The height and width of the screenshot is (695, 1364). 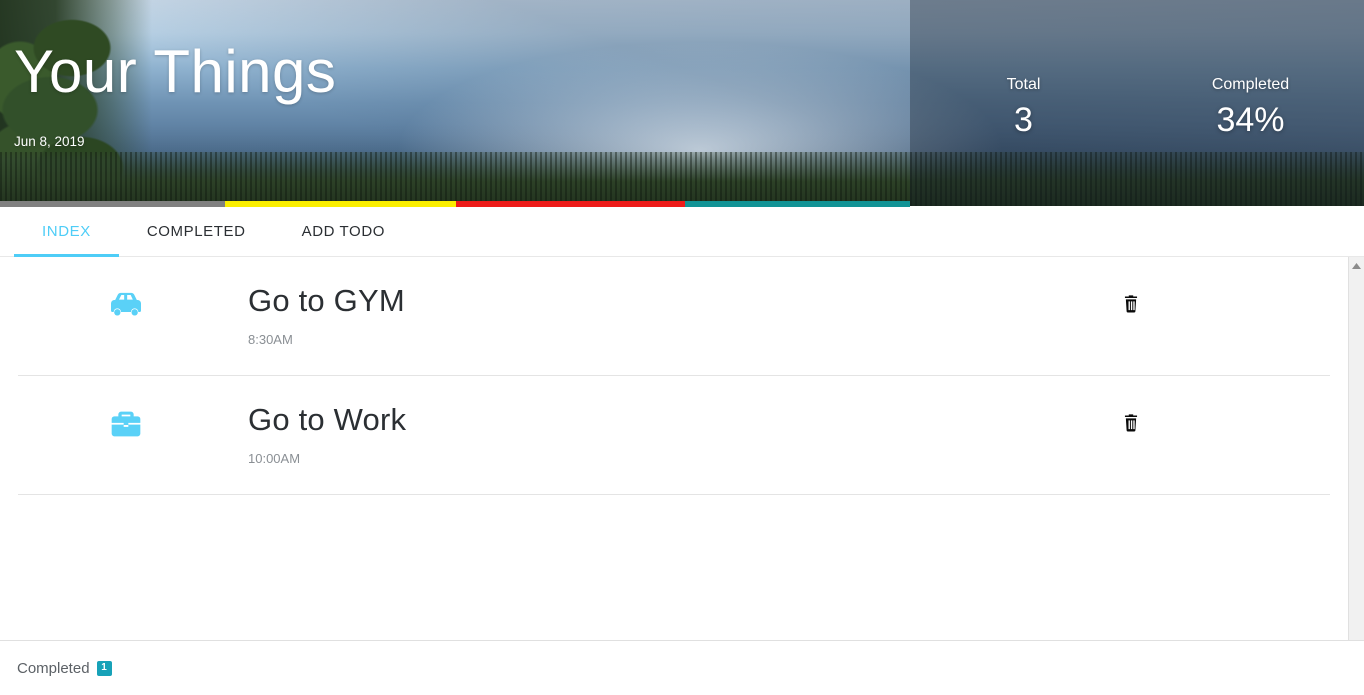 I want to click on hero-date: Jun 8, 2019, so click(x=49, y=141).